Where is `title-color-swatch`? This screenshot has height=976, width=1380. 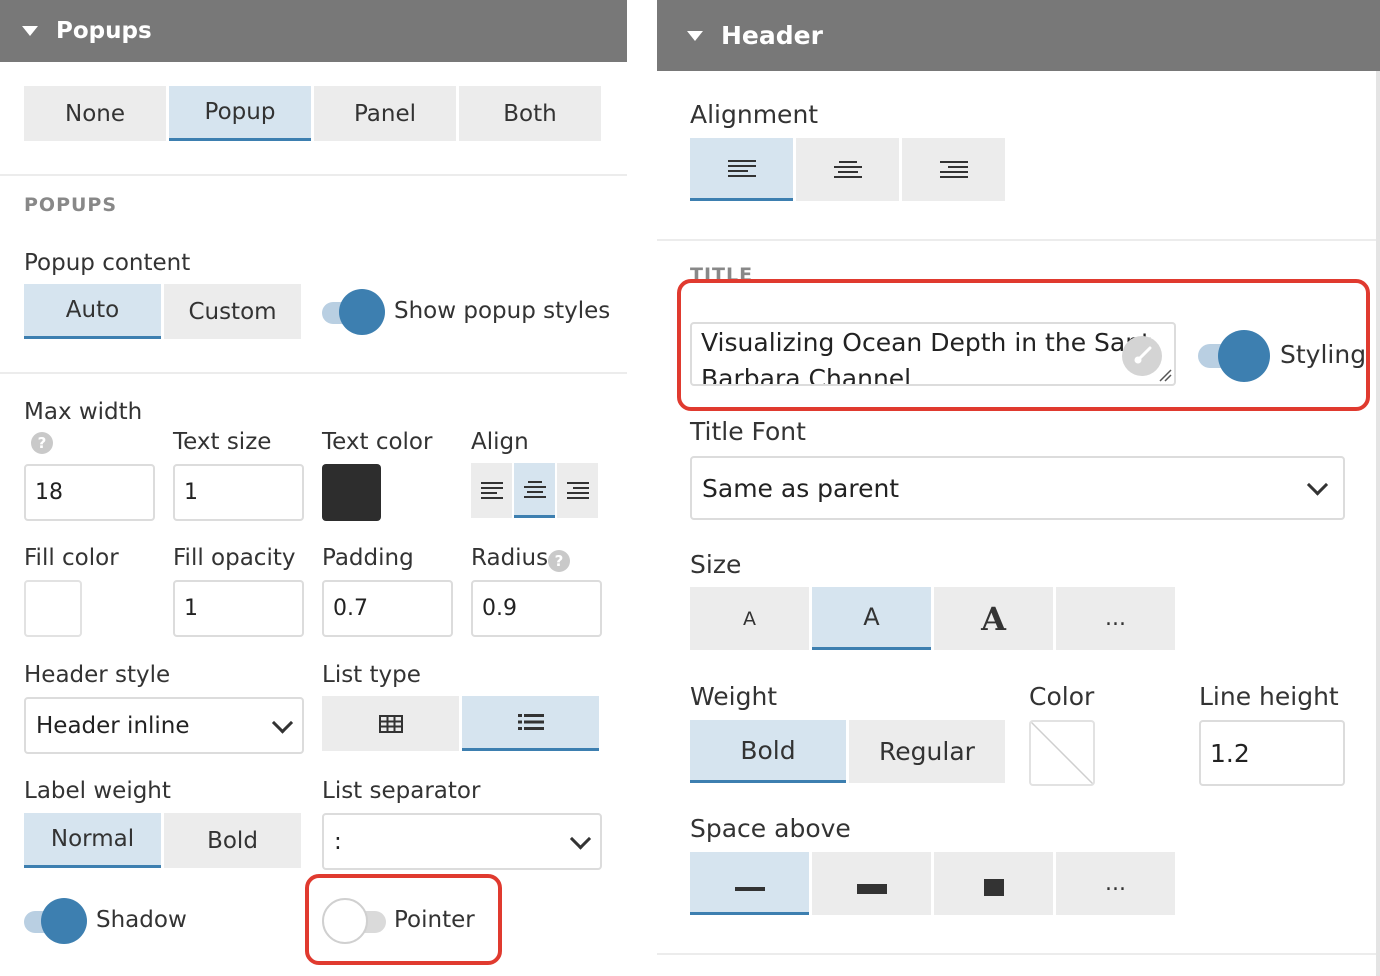 title-color-swatch is located at coordinates (1062, 753).